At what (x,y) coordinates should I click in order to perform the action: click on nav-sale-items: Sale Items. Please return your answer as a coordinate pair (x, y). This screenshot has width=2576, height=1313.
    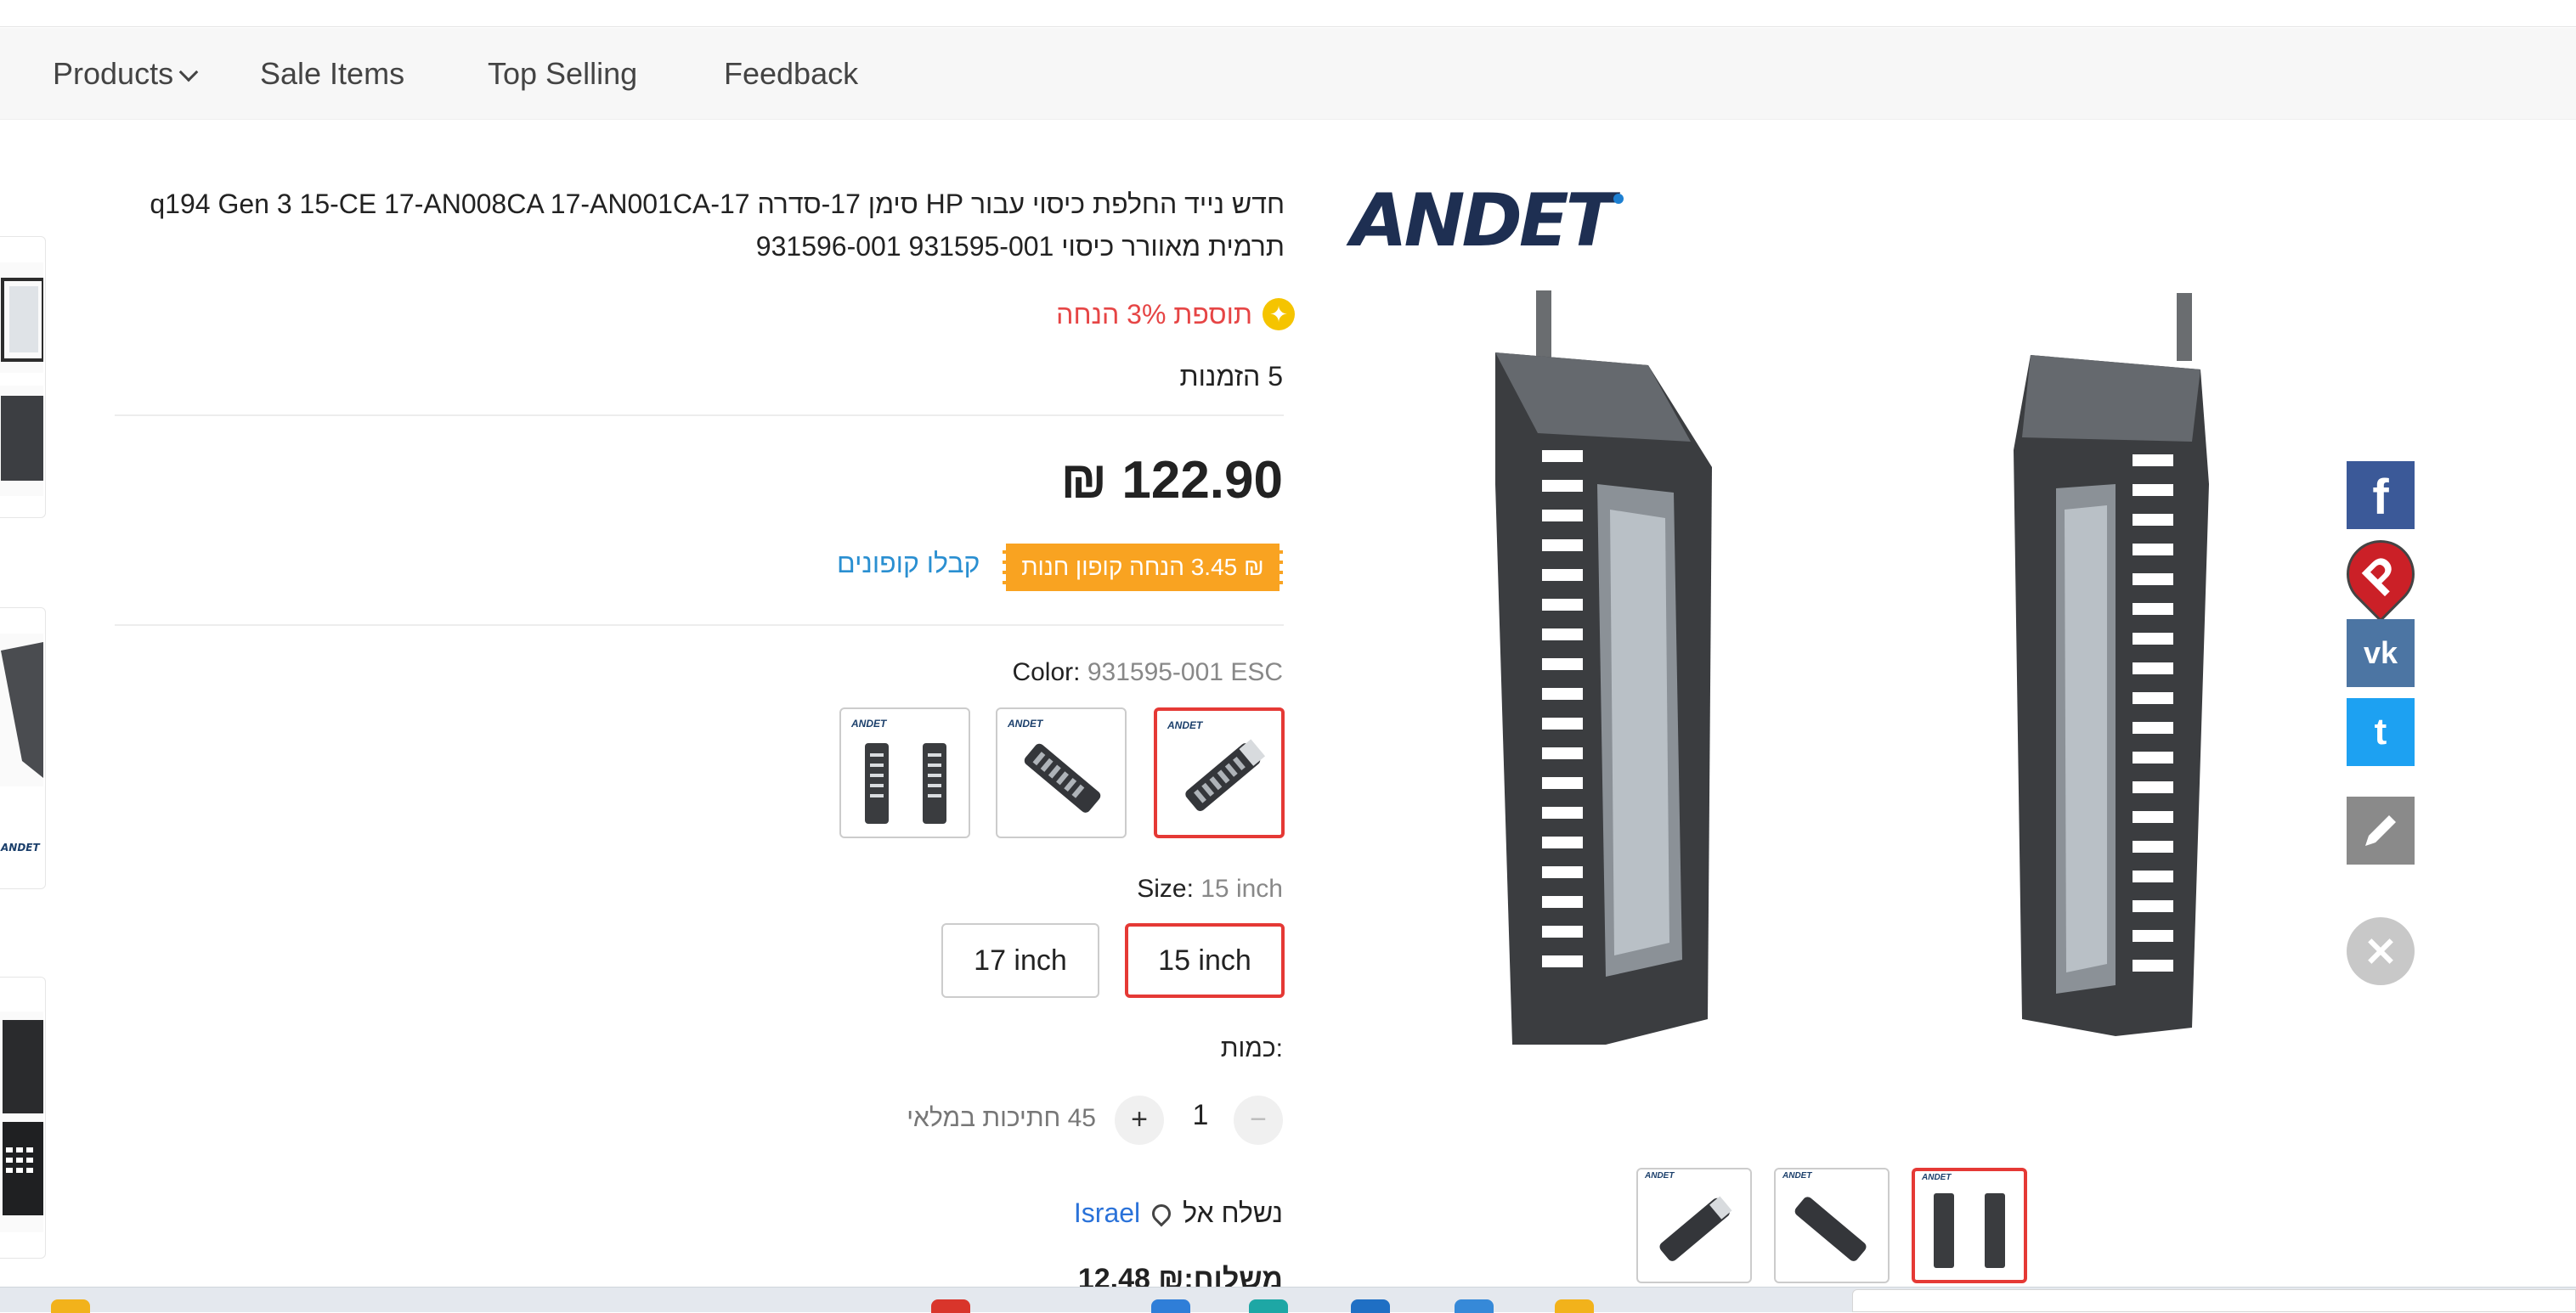
    Looking at the image, I should click on (332, 74).